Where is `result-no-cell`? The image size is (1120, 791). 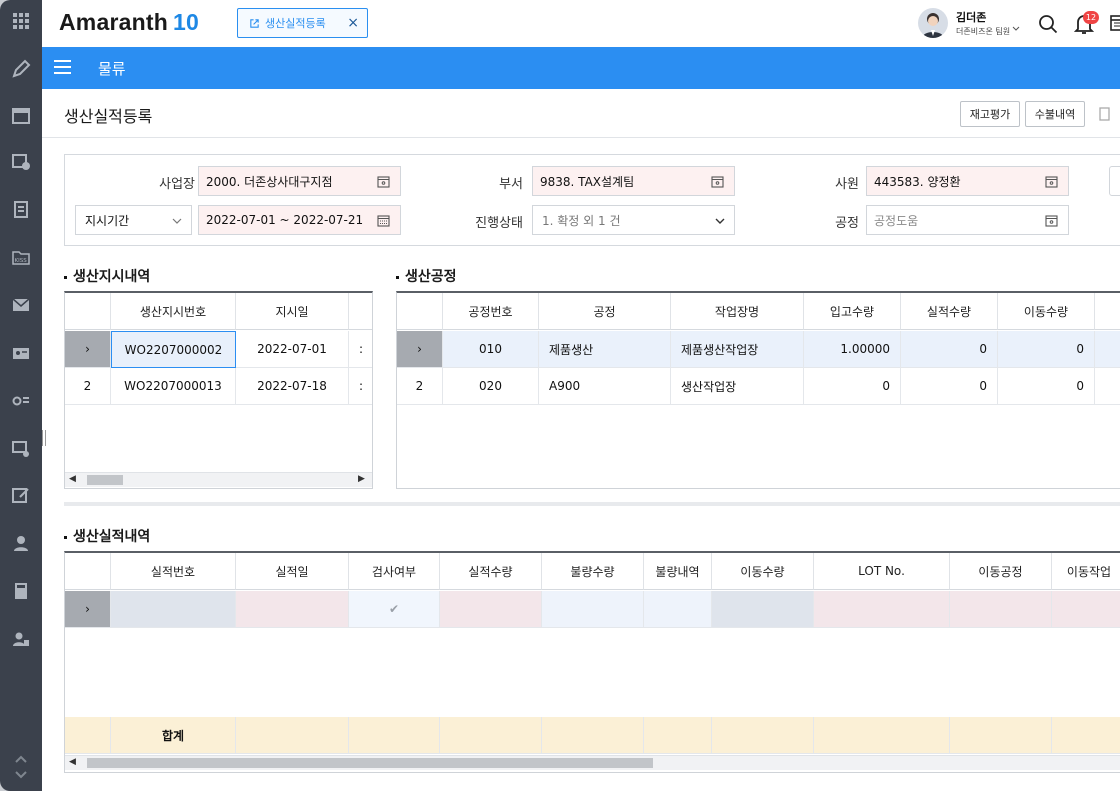 result-no-cell is located at coordinates (173, 609).